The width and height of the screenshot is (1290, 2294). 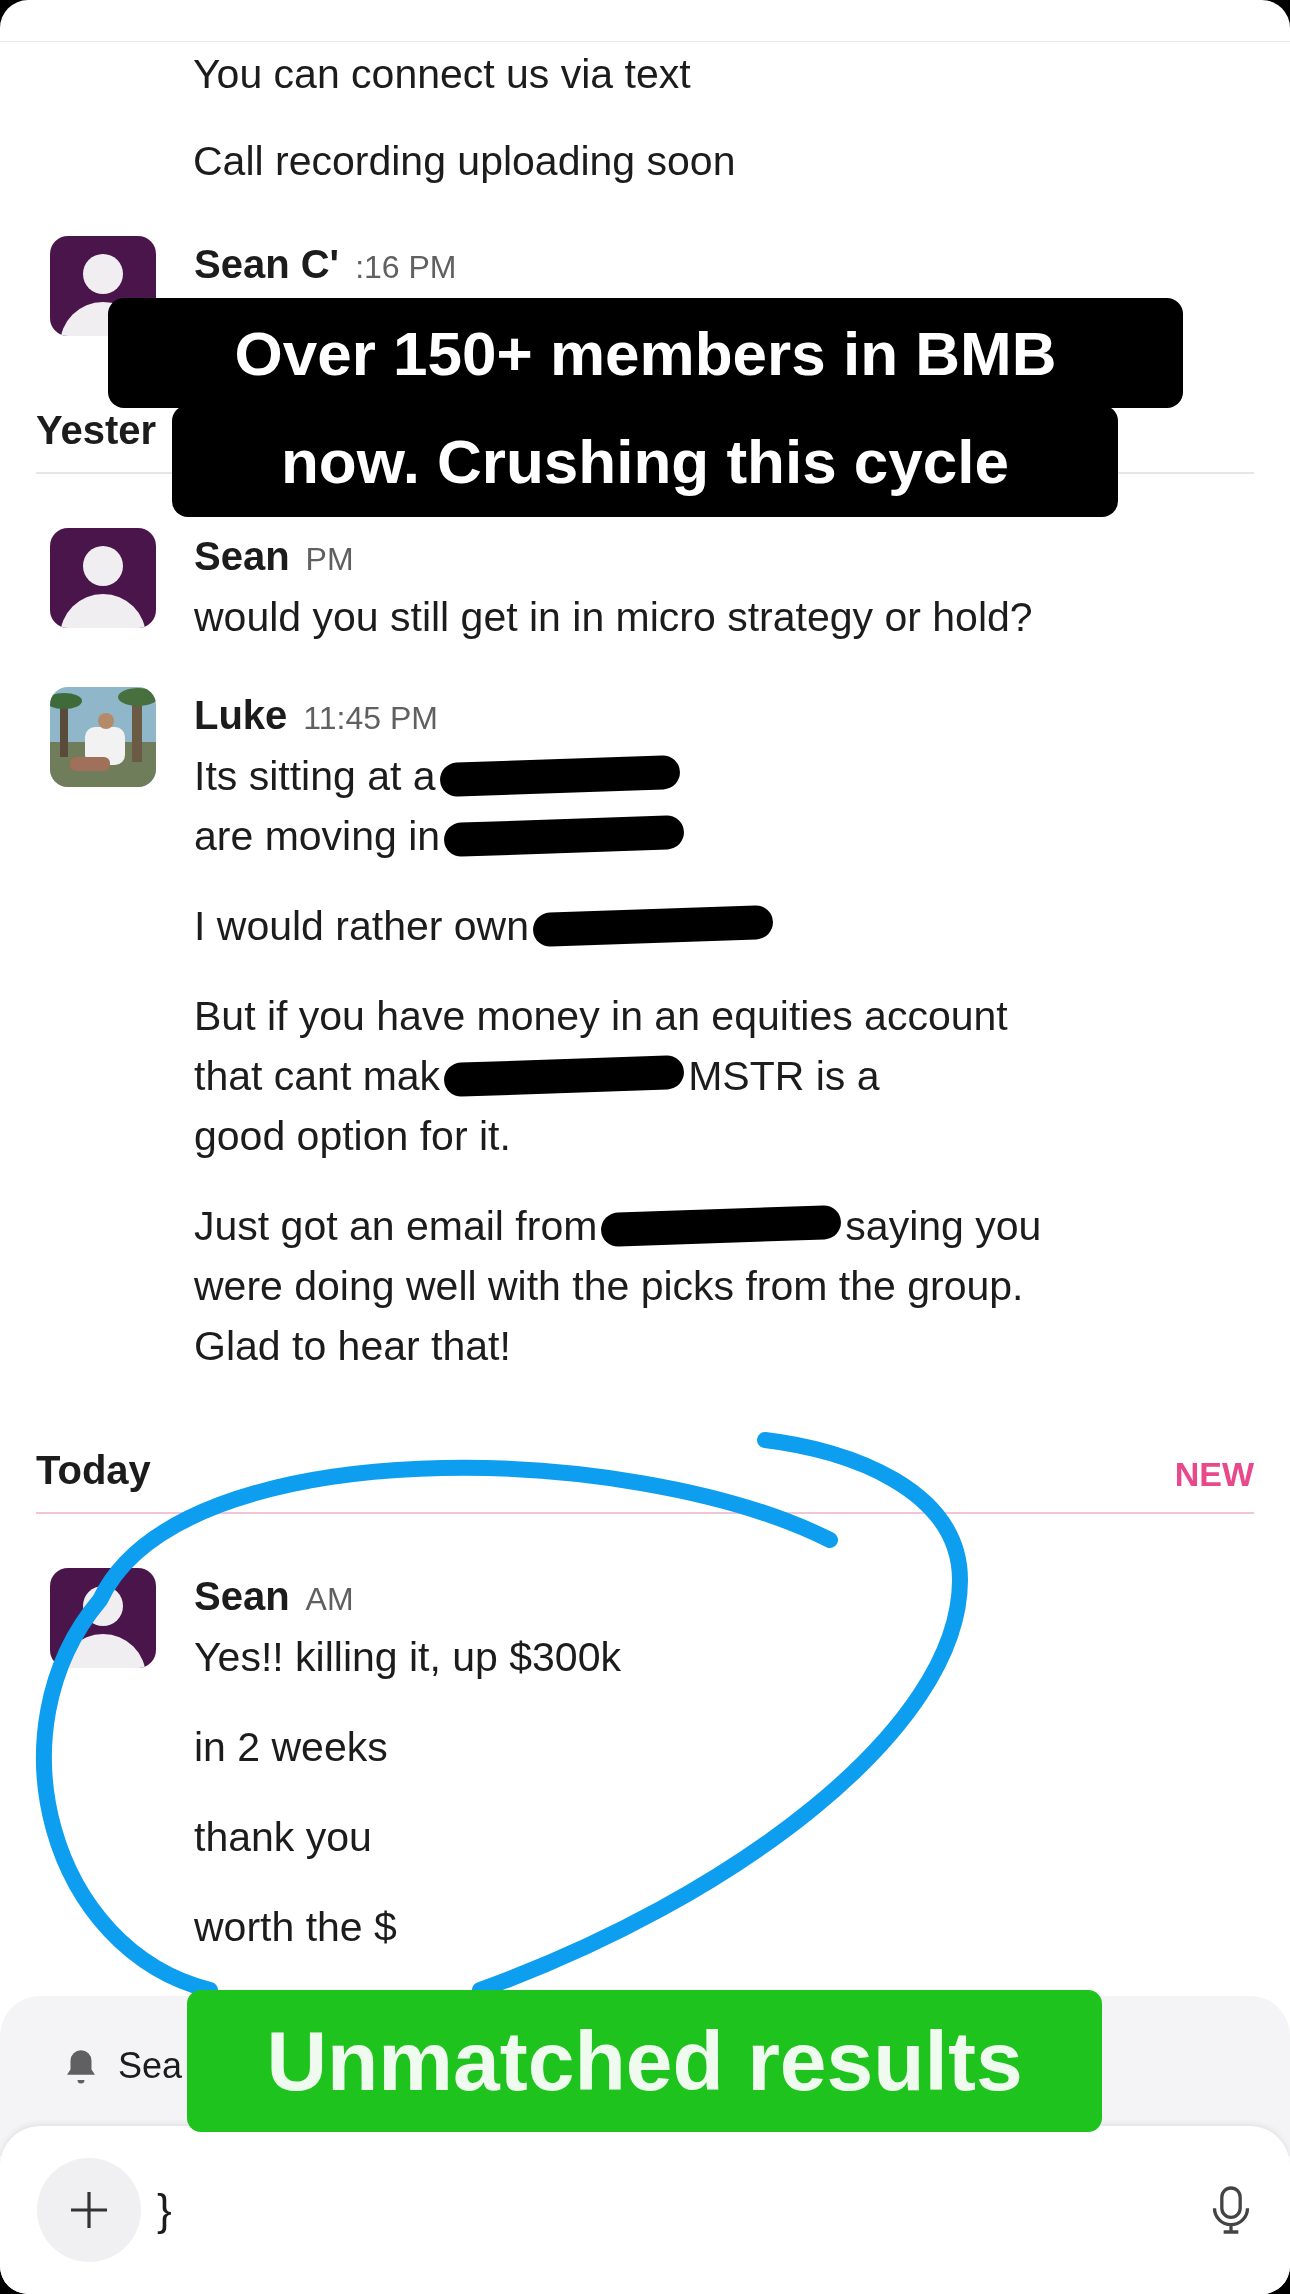 What do you see at coordinates (361, 926) in the screenshot?
I see `message-text: I would rather own` at bounding box center [361, 926].